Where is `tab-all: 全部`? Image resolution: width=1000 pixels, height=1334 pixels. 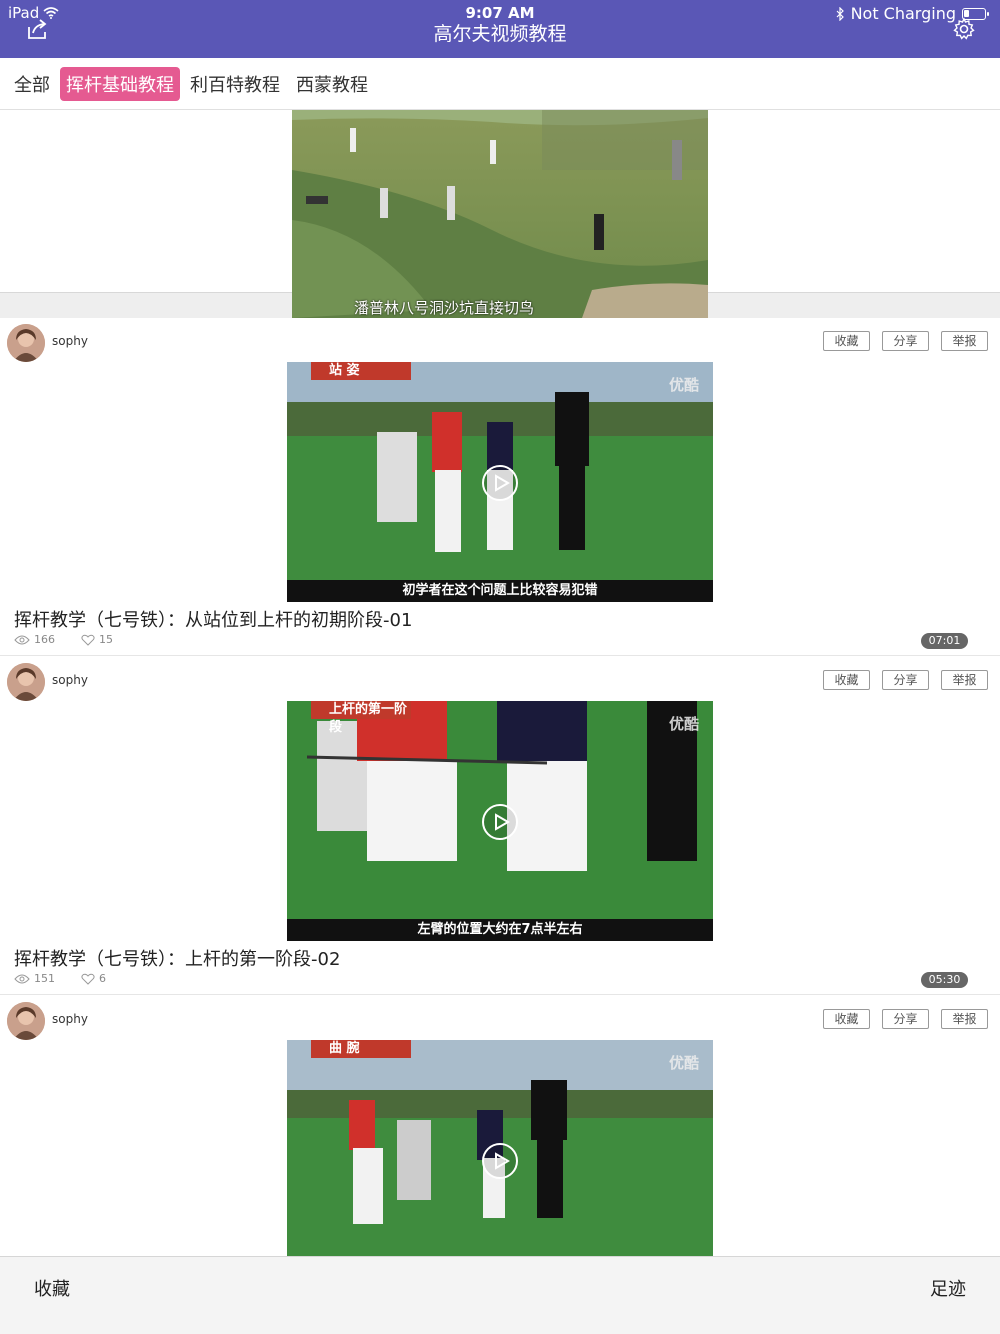 tab-all: 全部 is located at coordinates (32, 84).